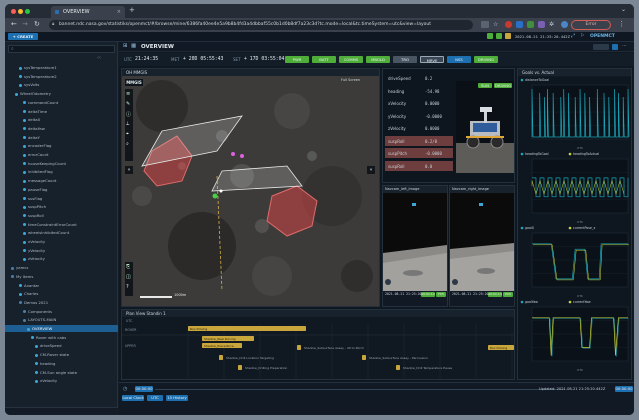 The image size is (639, 420). What do you see at coordinates (133, 398) in the screenshot?
I see `clock-mode-select: Local Clock` at bounding box center [133, 398].